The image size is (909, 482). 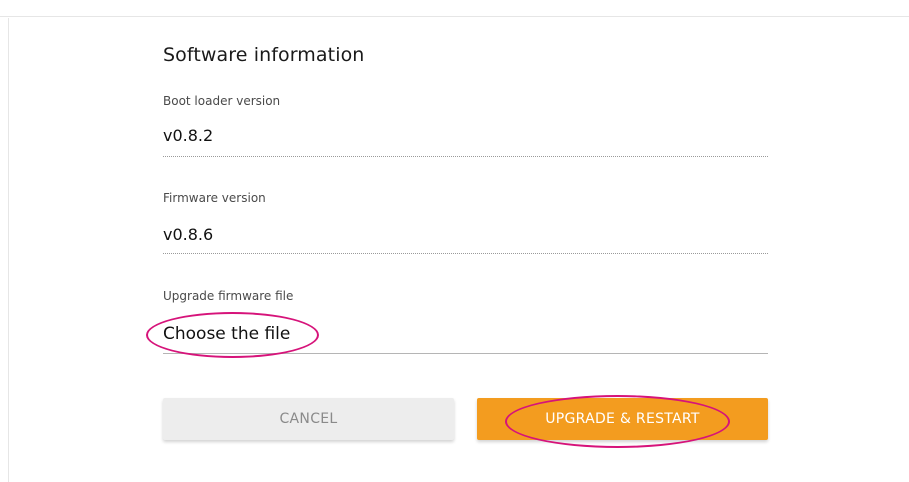 What do you see at coordinates (214, 198) in the screenshot?
I see `firmware-version-label: Firmware version` at bounding box center [214, 198].